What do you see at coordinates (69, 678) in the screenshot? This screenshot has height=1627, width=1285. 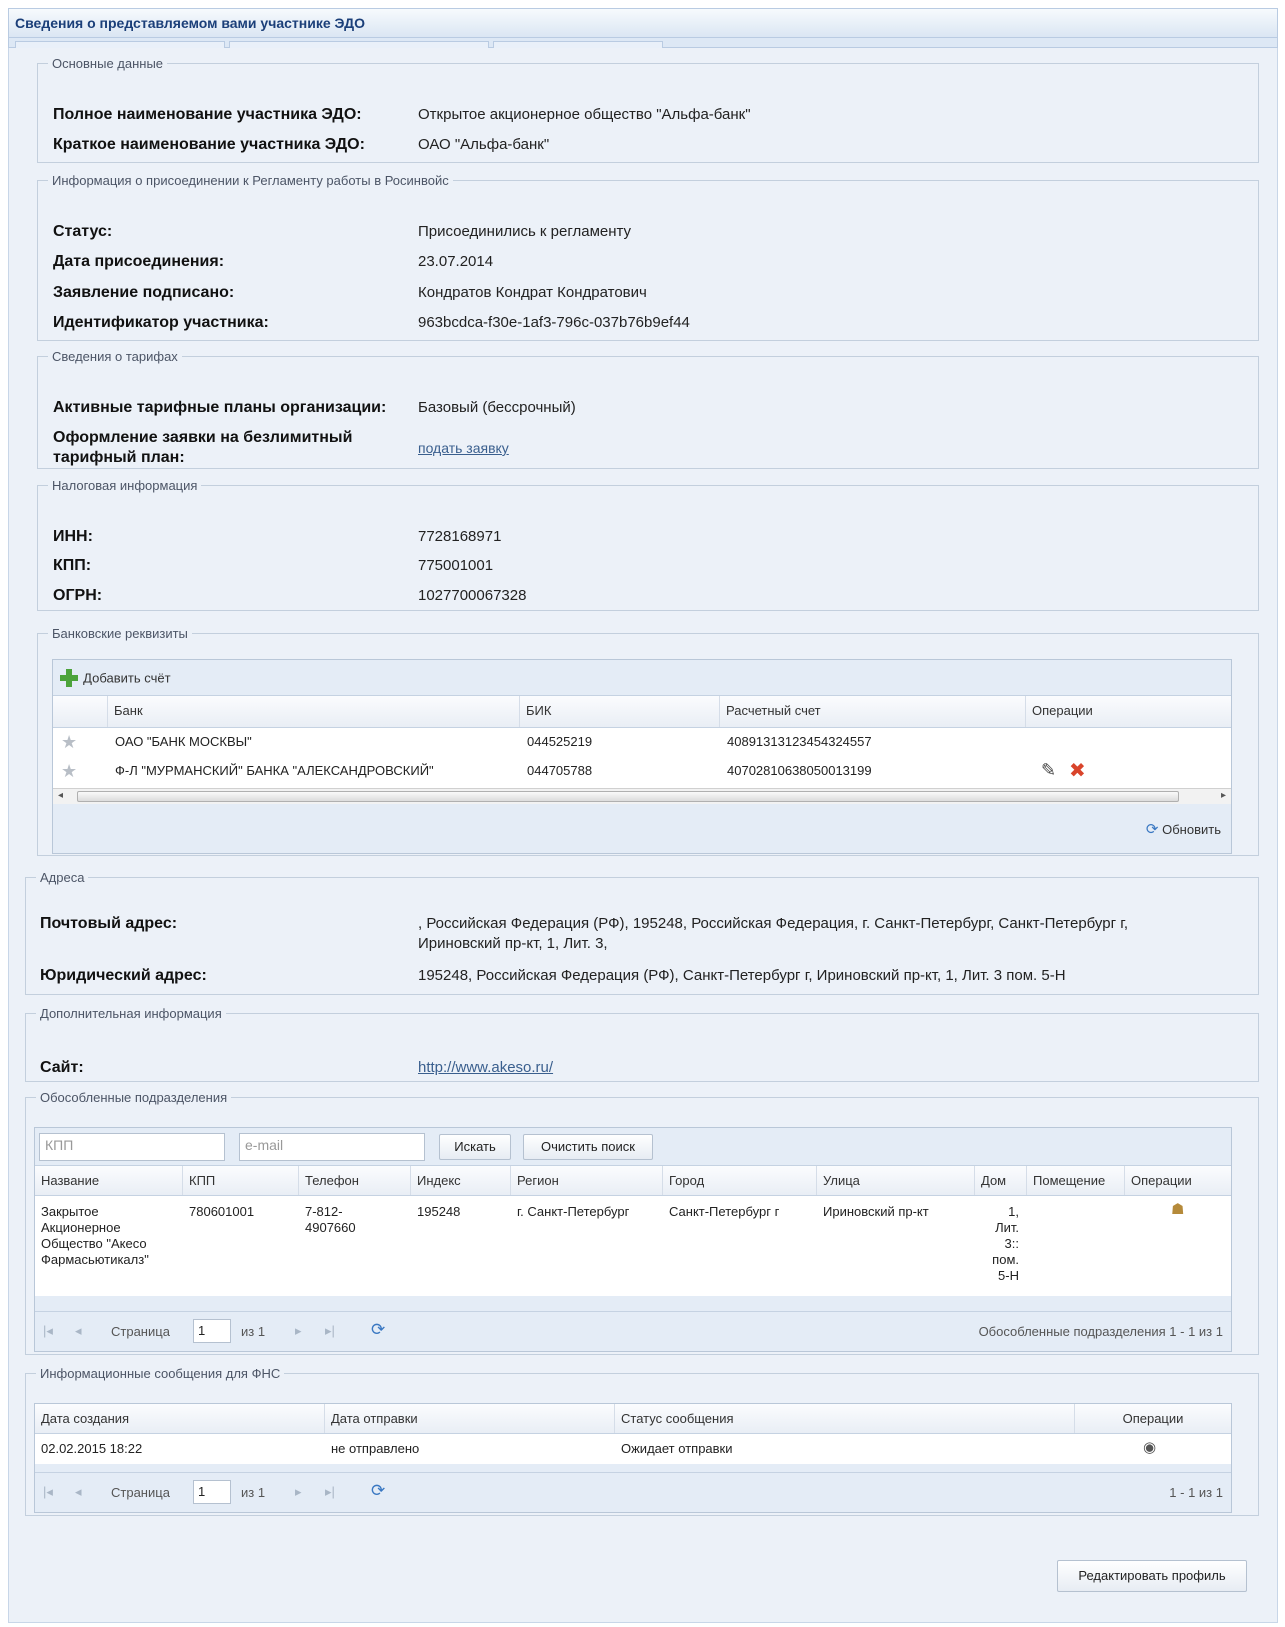 I see `add-icon` at bounding box center [69, 678].